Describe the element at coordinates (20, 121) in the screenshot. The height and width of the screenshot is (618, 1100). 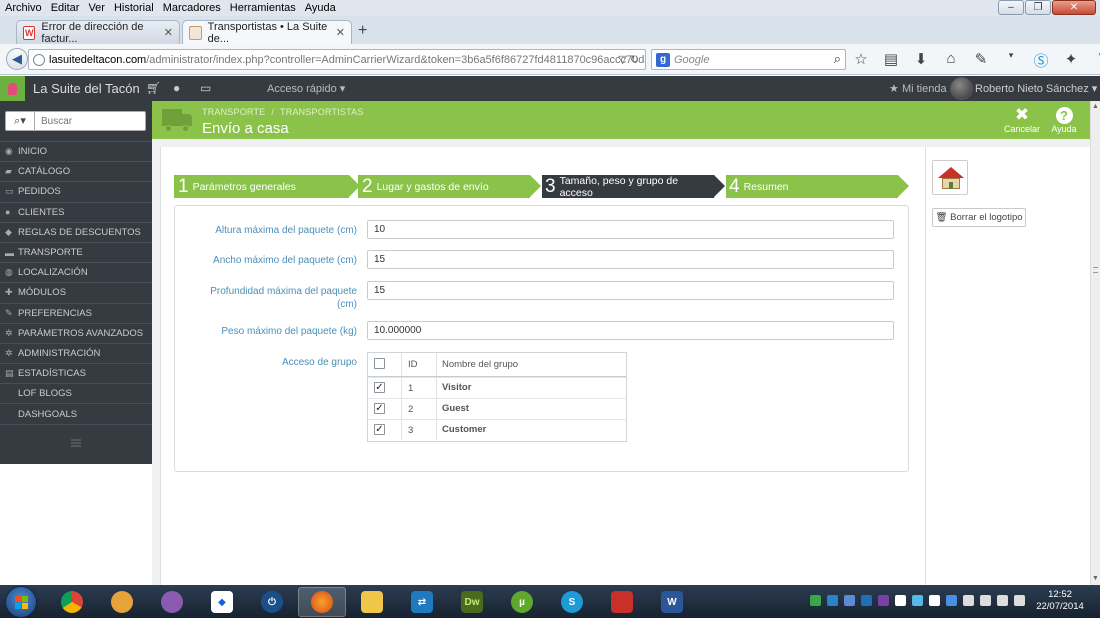
I see `search-dropdown-button: ⌕▾` at that location.